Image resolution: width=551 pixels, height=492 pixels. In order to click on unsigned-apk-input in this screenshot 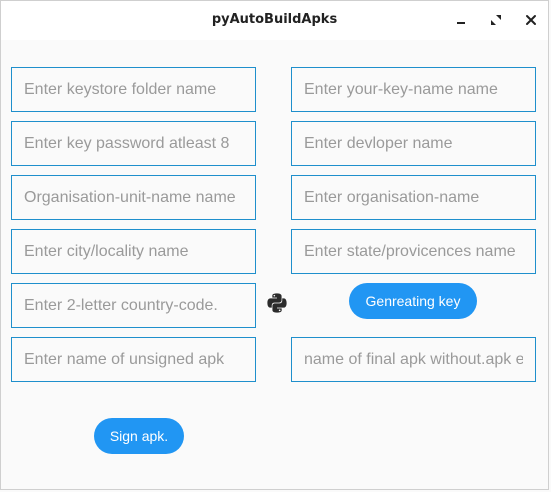, I will do `click(133, 359)`.